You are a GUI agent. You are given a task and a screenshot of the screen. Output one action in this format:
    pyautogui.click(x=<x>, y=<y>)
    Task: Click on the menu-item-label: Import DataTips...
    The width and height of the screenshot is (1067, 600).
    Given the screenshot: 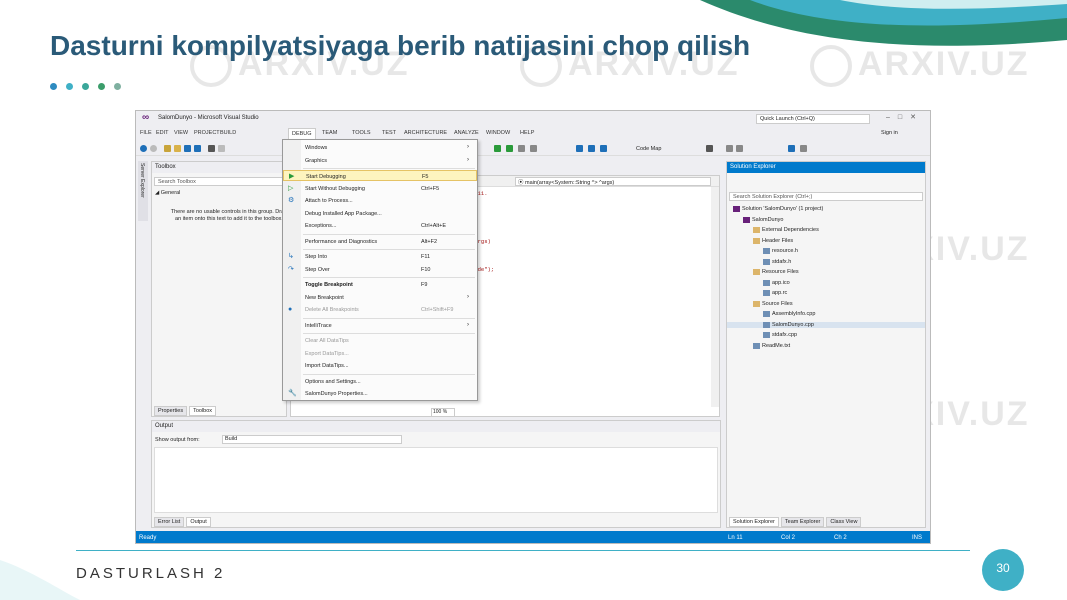 What is the action you would take?
    pyautogui.click(x=327, y=366)
    